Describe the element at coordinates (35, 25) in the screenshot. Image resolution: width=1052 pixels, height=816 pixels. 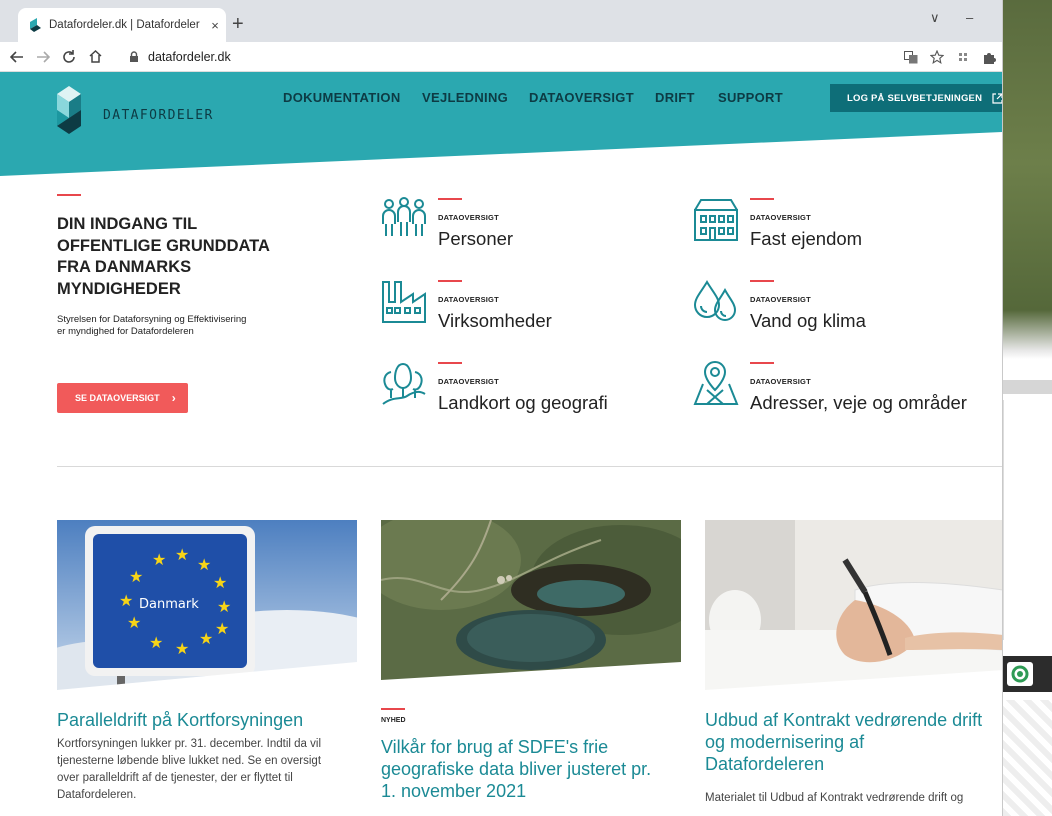
I see `favicon-icon` at that location.